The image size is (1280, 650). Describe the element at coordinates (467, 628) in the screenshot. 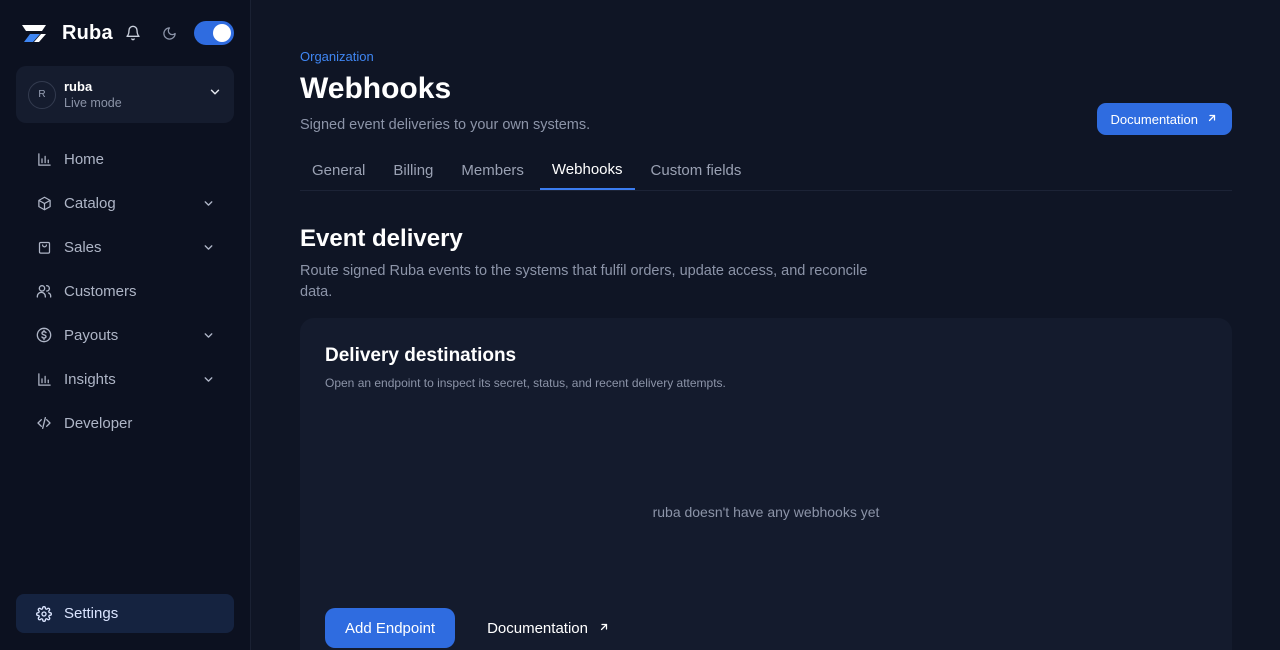

I see `card-actions: Add Endpoint Documentation` at that location.